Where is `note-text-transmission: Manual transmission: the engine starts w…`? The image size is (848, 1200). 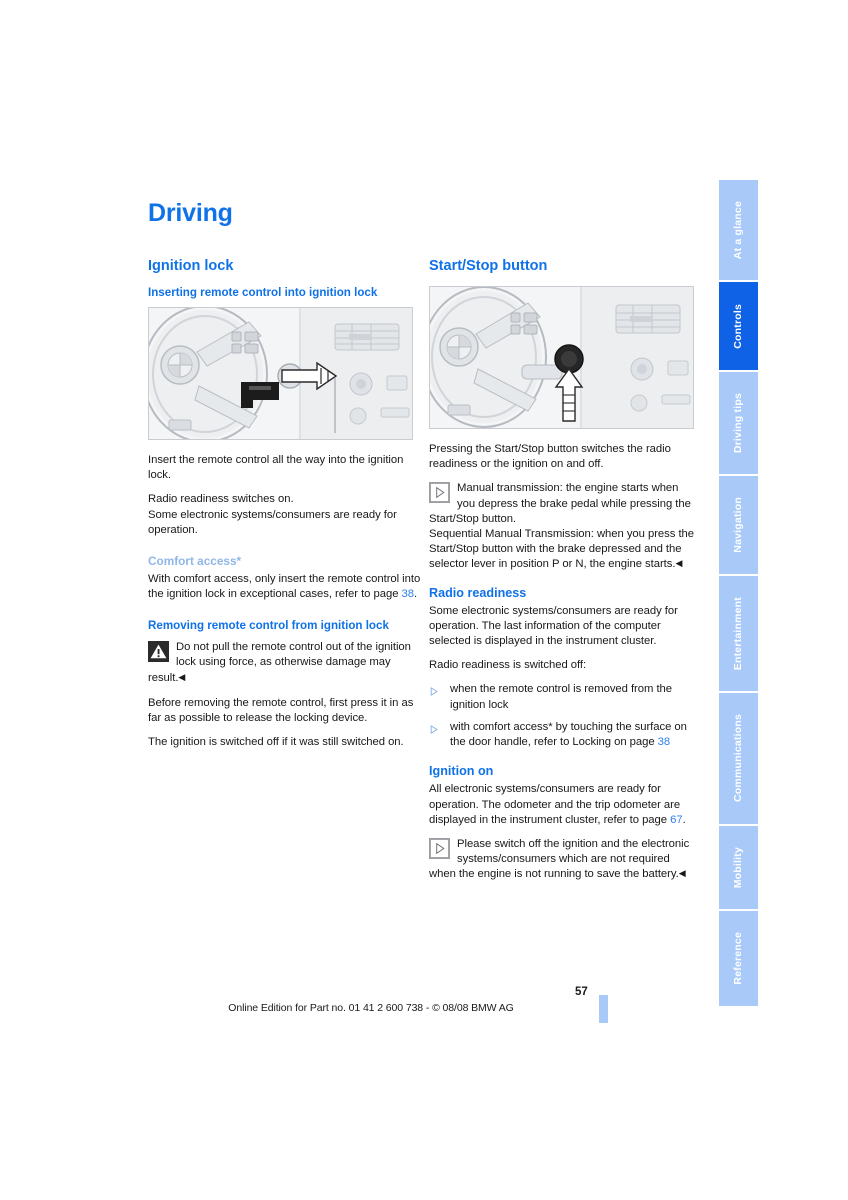
note-text-transmission: Manual transmission: the engine starts w… is located at coordinates (561, 526).